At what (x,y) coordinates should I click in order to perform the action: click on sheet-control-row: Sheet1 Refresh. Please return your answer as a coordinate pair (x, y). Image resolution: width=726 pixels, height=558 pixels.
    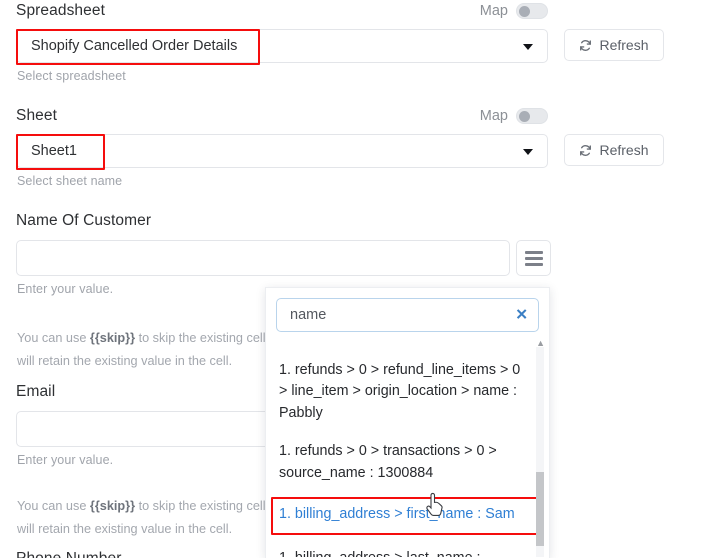
    Looking at the image, I should click on (363, 151).